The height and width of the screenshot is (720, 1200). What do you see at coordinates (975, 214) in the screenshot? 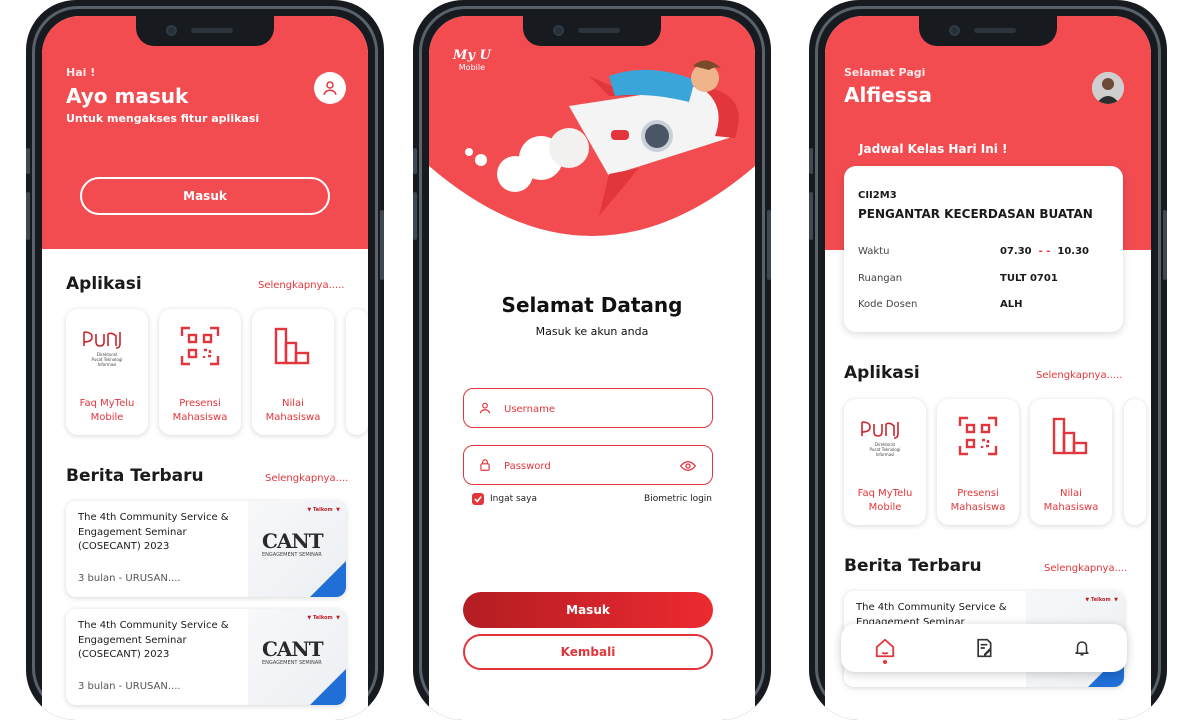
I see `course-name: PENGANTAR KECERDASAN BUATAN` at bounding box center [975, 214].